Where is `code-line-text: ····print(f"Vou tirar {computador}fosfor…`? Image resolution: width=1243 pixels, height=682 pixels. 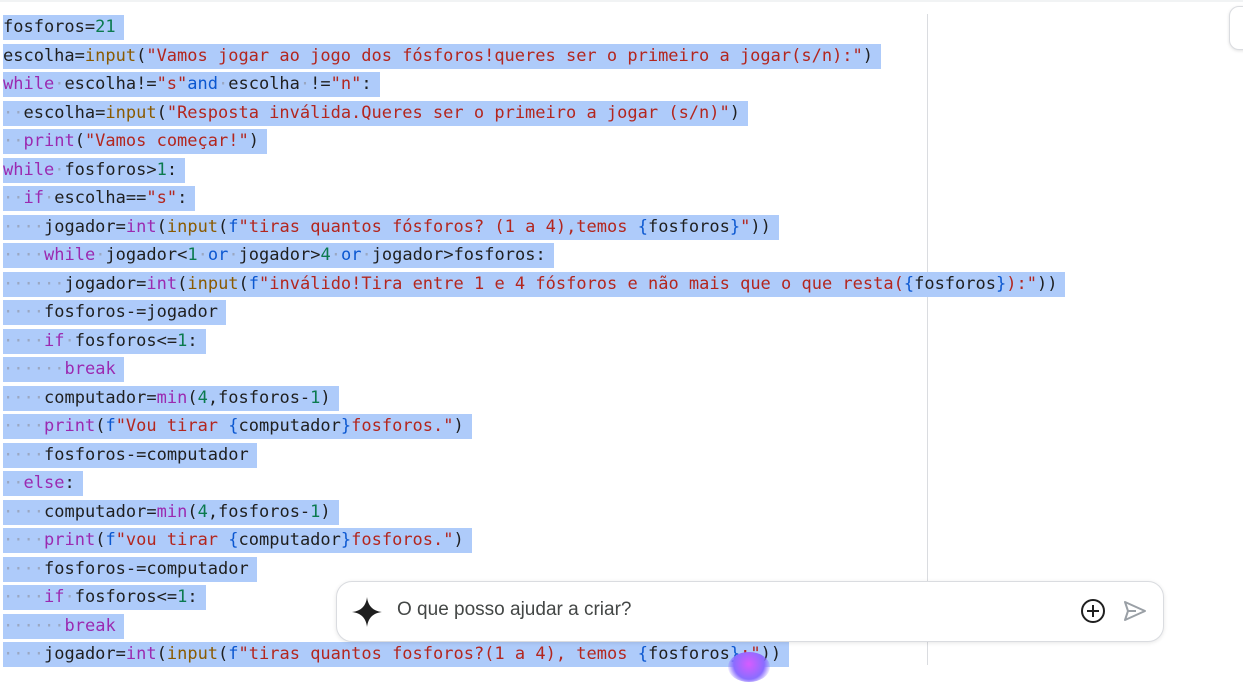 code-line-text: ····print(f"Vou tirar {computador}fosfor… is located at coordinates (237, 426).